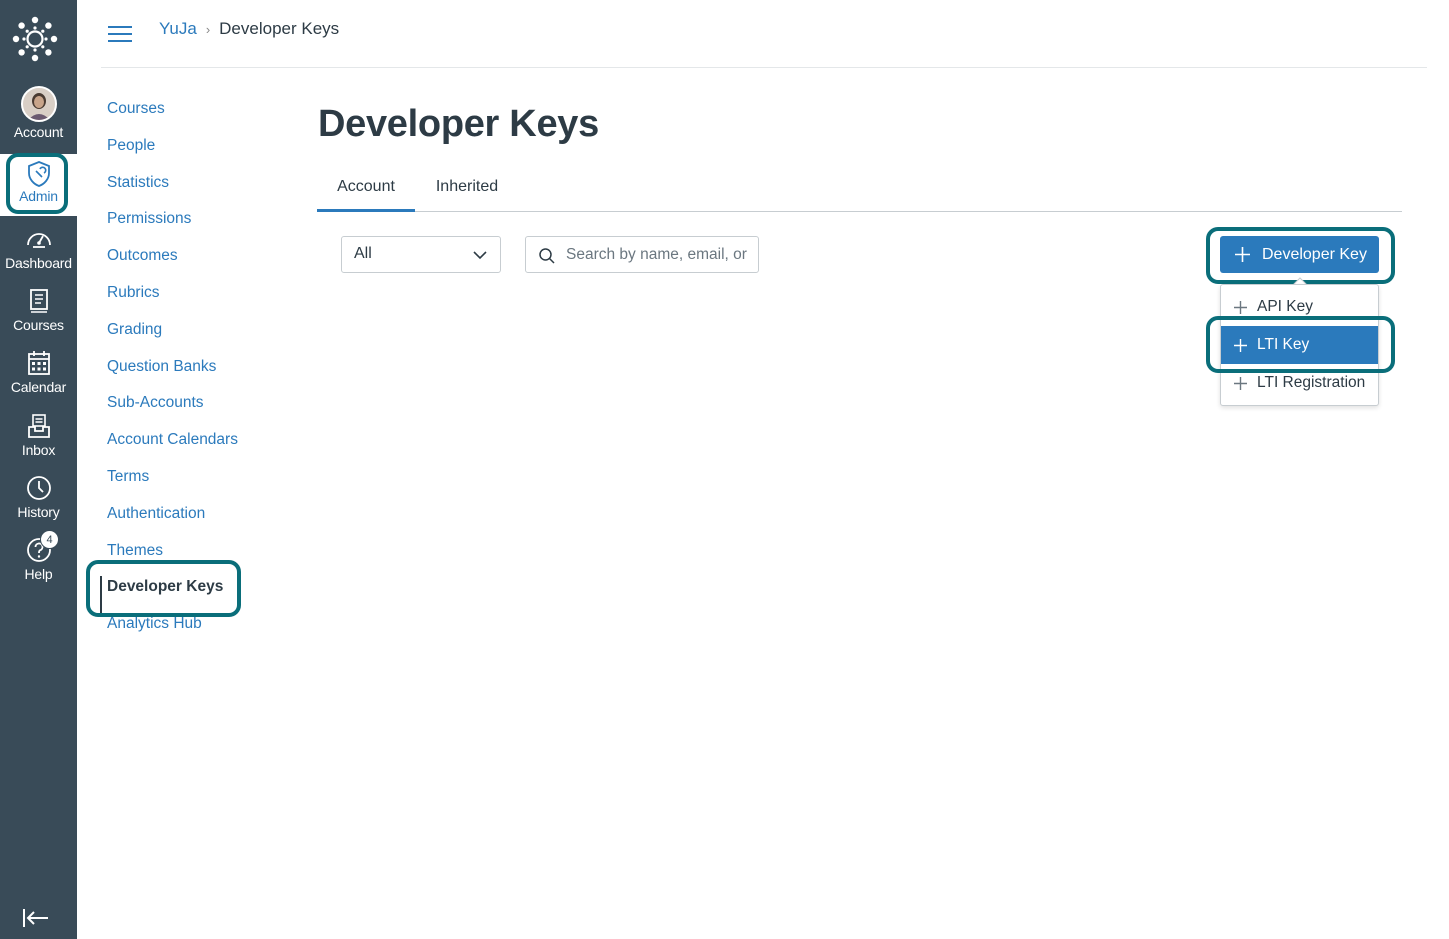  What do you see at coordinates (363, 253) in the screenshot?
I see `filter-select-value: All` at bounding box center [363, 253].